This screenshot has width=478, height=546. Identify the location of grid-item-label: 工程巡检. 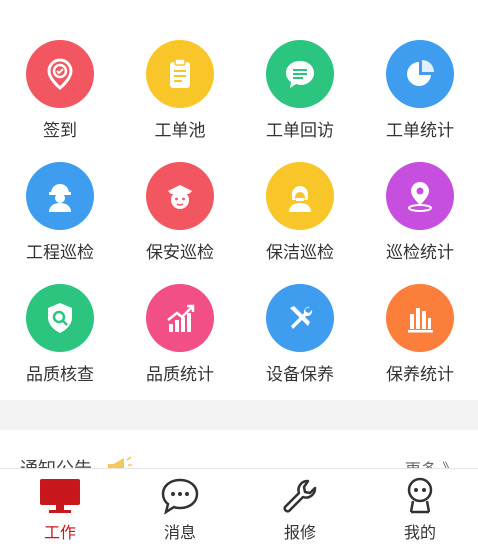
(60, 253).